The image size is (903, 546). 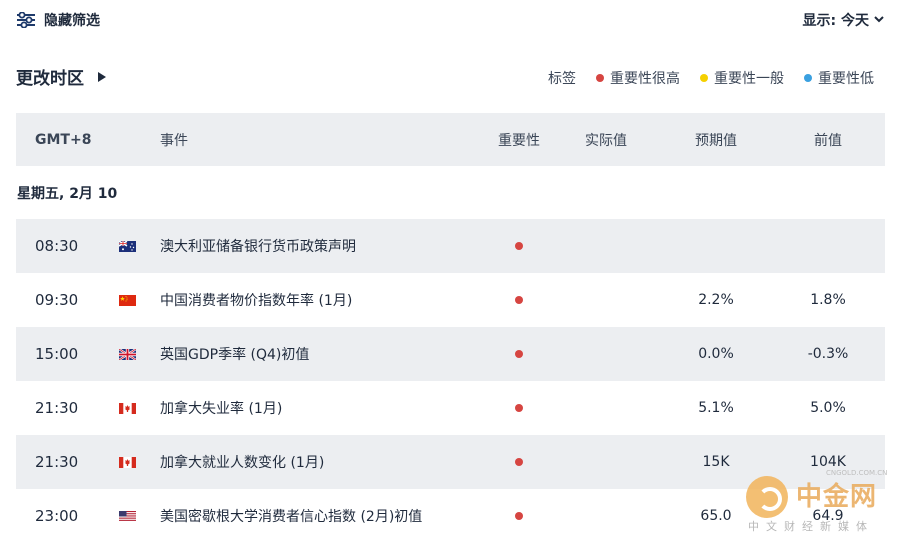 What do you see at coordinates (174, 140) in the screenshot?
I see `header-event: 事件` at bounding box center [174, 140].